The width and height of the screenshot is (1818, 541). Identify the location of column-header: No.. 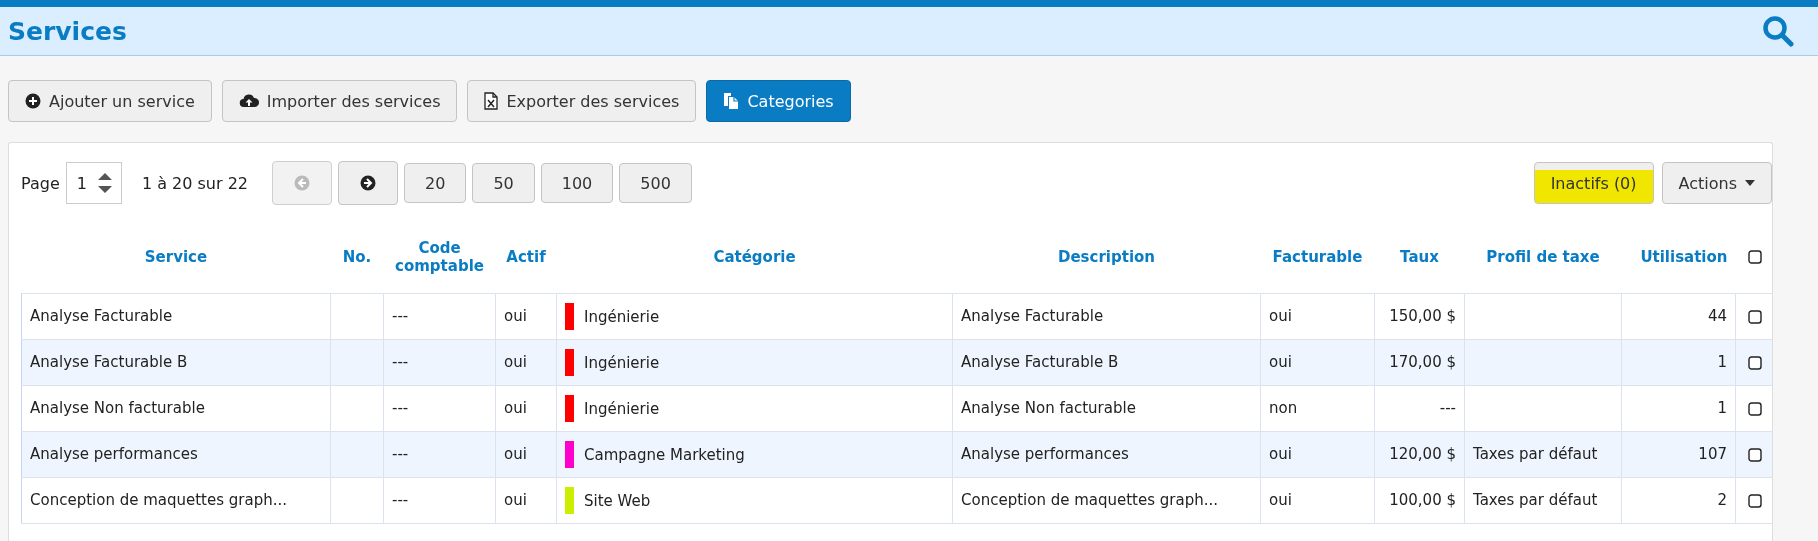
(357, 256).